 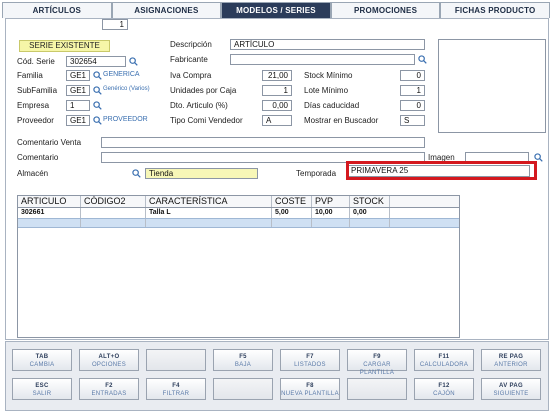 What do you see at coordinates (78, 75) in the screenshot?
I see `familia-input: GE1` at bounding box center [78, 75].